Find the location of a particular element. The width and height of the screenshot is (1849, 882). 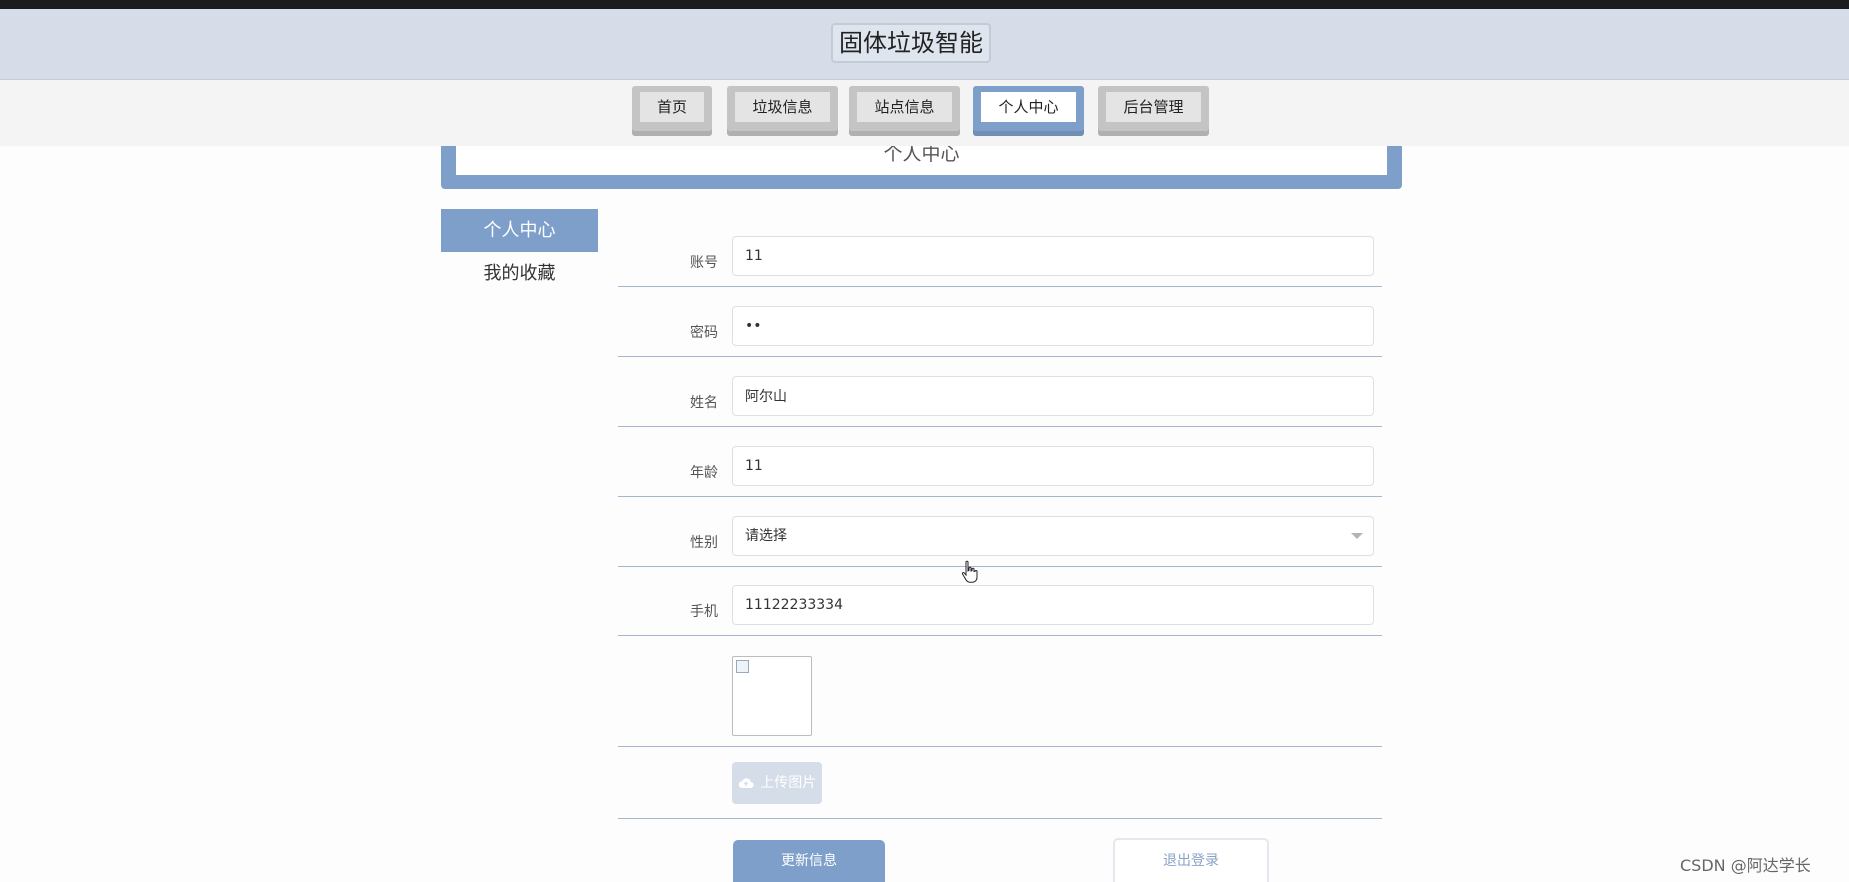

nav-item-admin: 后台管理 is located at coordinates (1153, 111).